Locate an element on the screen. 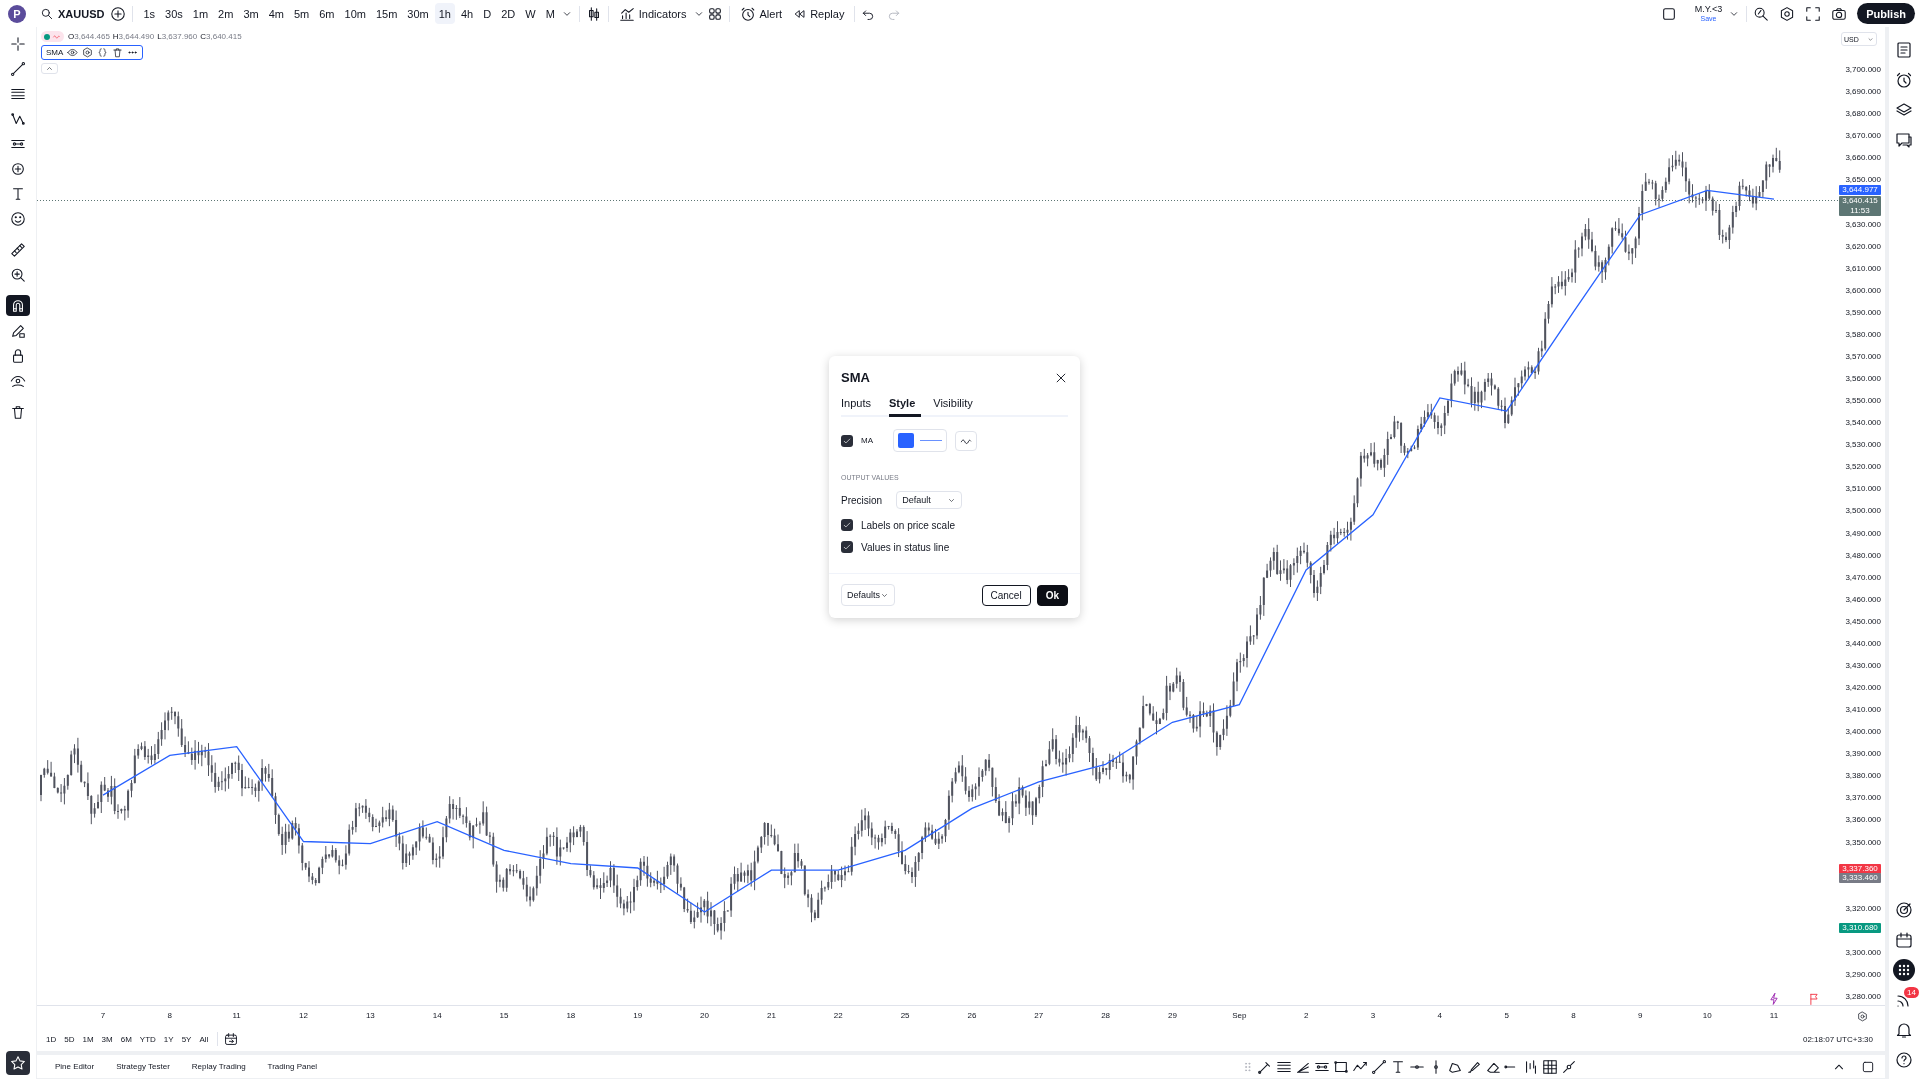 Image resolution: width=1919 pixels, height=1079 pixels. range-button: 5D is located at coordinates (69, 1039).